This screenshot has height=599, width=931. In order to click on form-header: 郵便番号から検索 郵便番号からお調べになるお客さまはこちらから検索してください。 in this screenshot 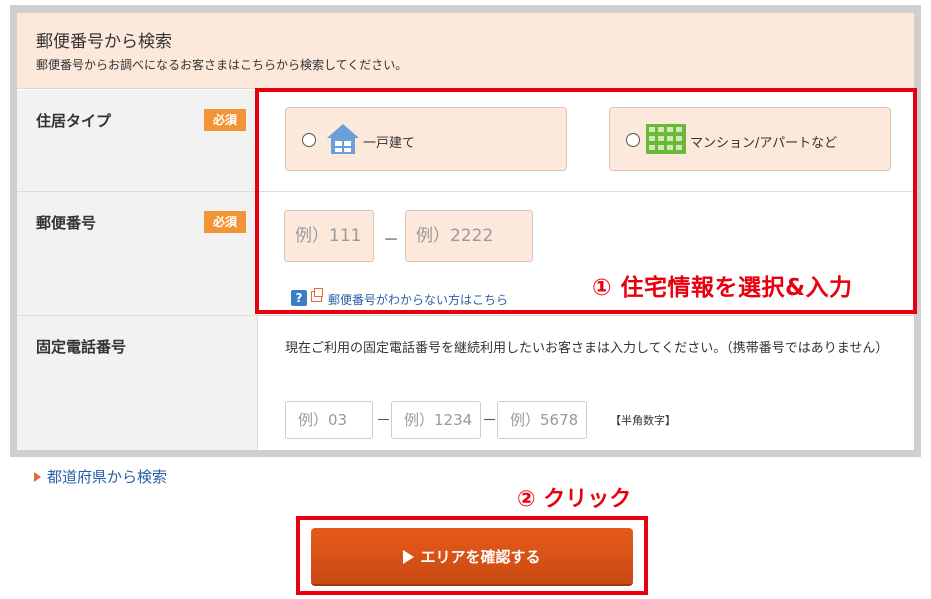, I will do `click(465, 51)`.